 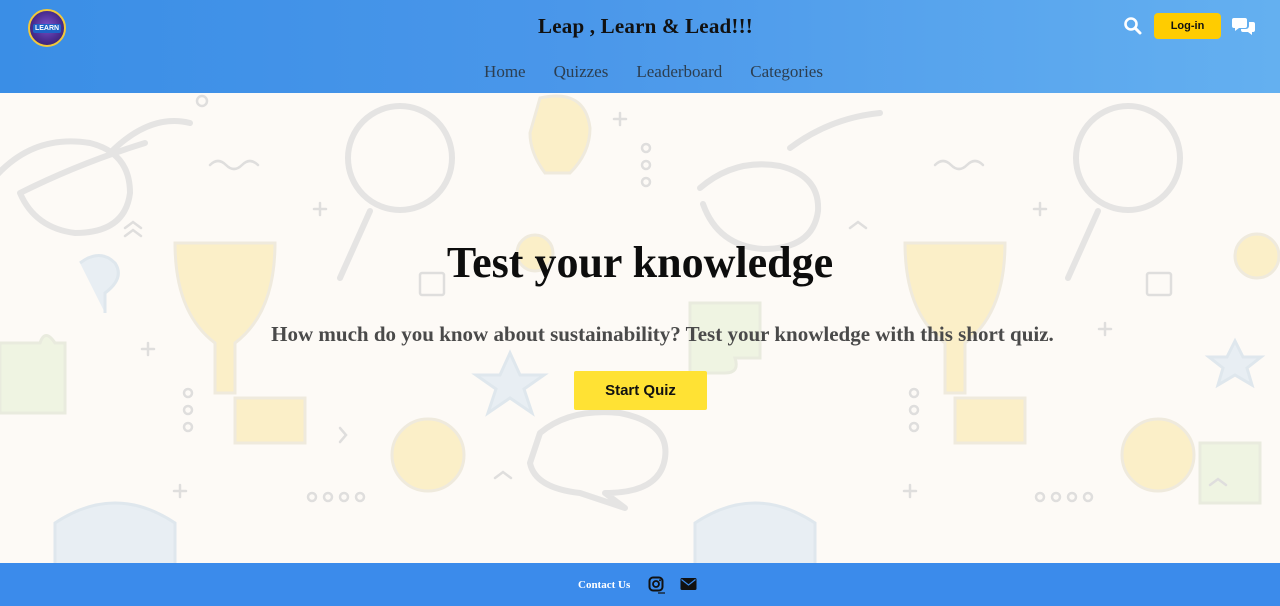 I want to click on chat-bubbles-icon, so click(x=1244, y=26).